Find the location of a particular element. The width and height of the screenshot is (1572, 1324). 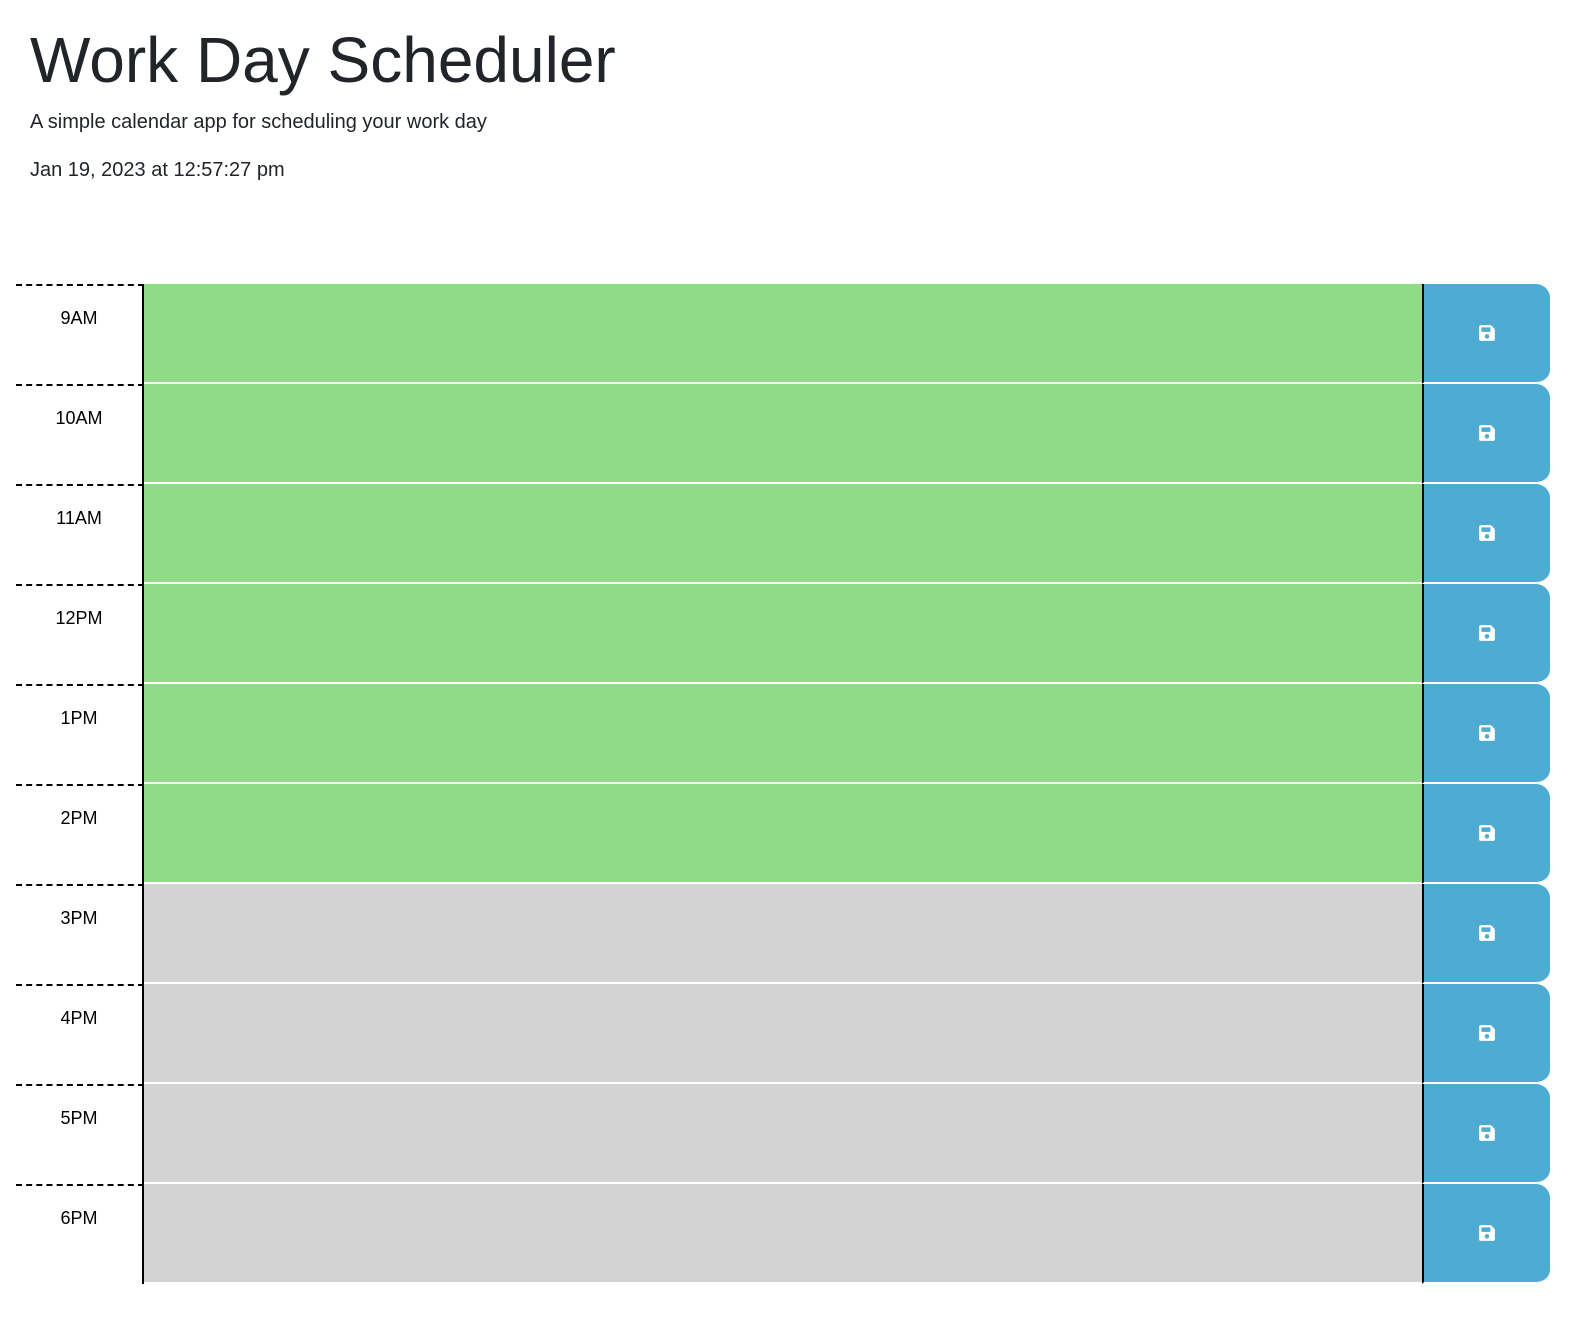

page-title: Work Day Scheduler is located at coordinates (323, 60).